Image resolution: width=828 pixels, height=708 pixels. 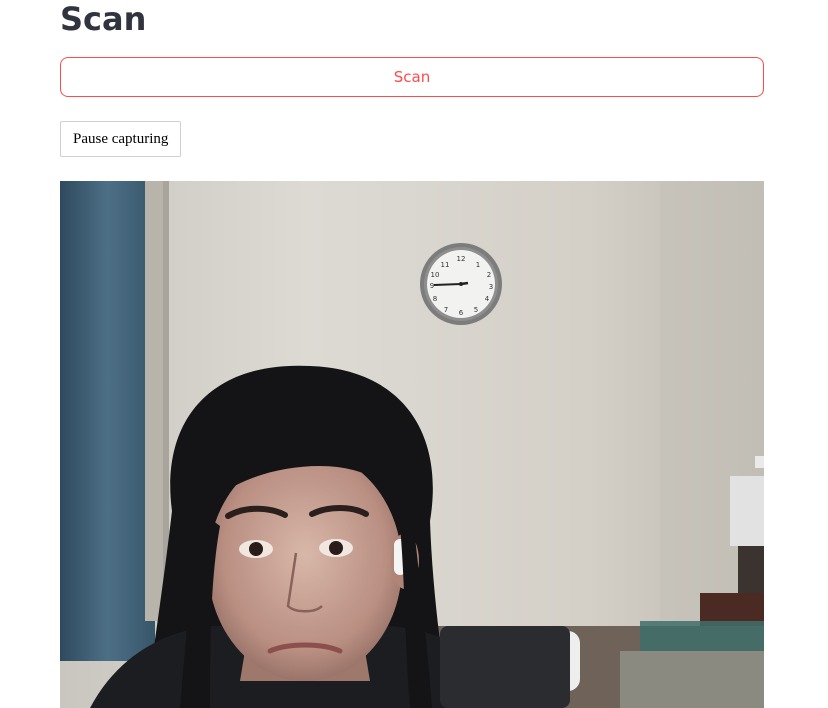 I want to click on curtain, so click(x=107, y=421).